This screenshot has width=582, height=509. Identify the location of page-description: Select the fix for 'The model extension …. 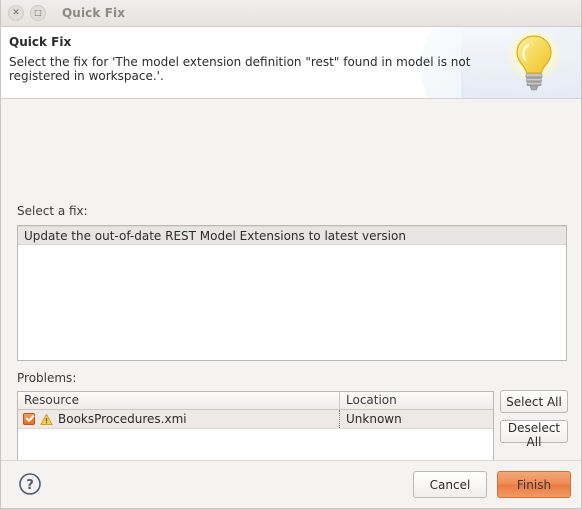
(240, 69).